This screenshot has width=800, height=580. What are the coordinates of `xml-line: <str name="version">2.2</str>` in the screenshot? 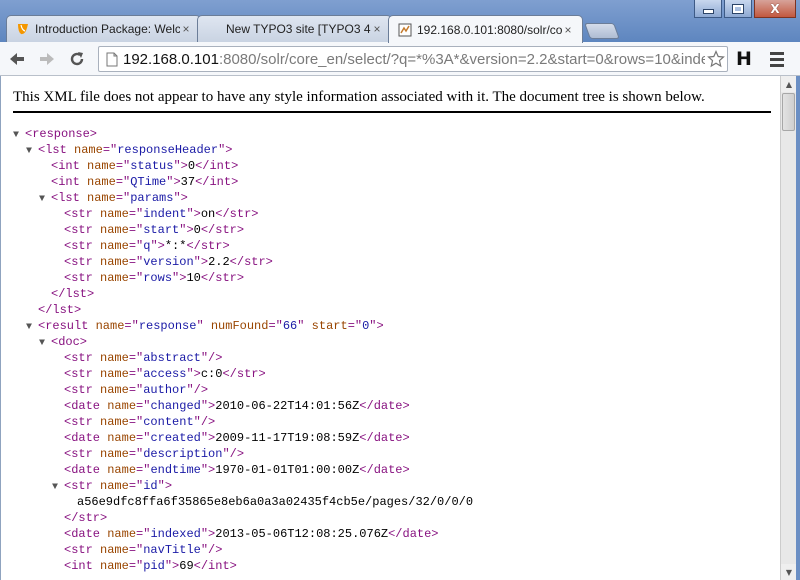 It's located at (243, 262).